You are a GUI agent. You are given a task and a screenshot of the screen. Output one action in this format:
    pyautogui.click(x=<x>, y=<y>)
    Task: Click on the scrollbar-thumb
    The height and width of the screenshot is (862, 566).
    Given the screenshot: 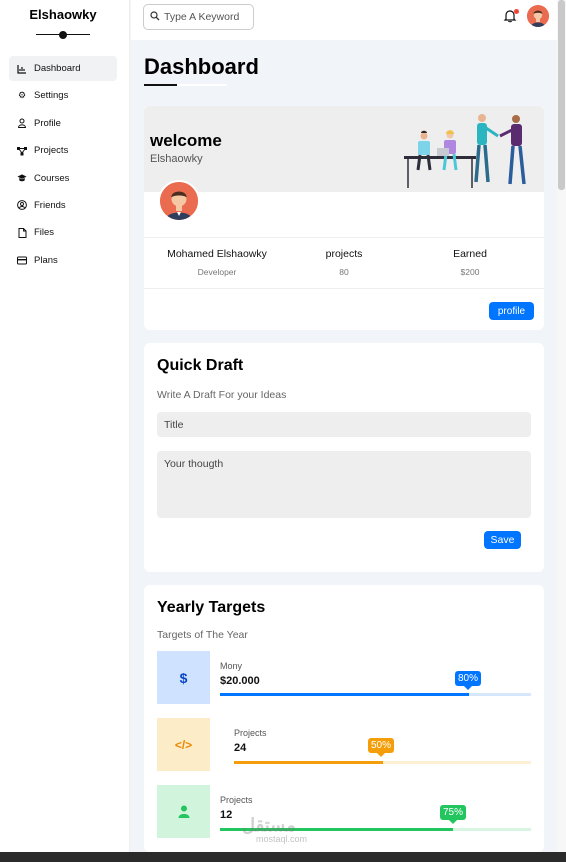 What is the action you would take?
    pyautogui.click(x=561, y=95)
    